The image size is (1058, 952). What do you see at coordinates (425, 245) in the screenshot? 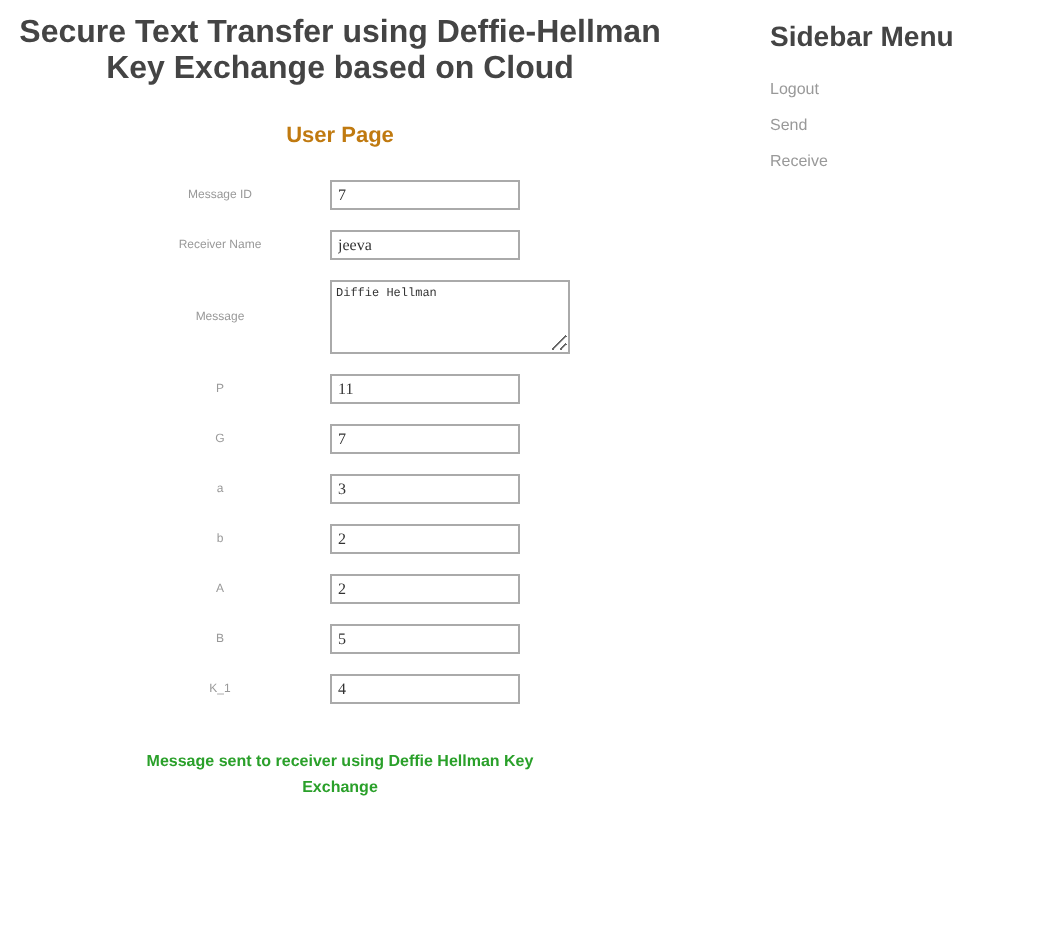
I see `input-field: jeeva` at bounding box center [425, 245].